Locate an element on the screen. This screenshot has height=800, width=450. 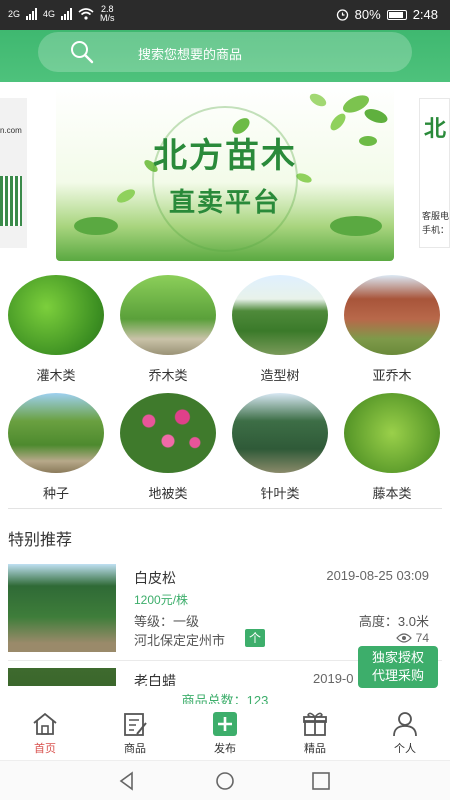
category-groundcover: 地被类 is located at coordinates (168, 447).